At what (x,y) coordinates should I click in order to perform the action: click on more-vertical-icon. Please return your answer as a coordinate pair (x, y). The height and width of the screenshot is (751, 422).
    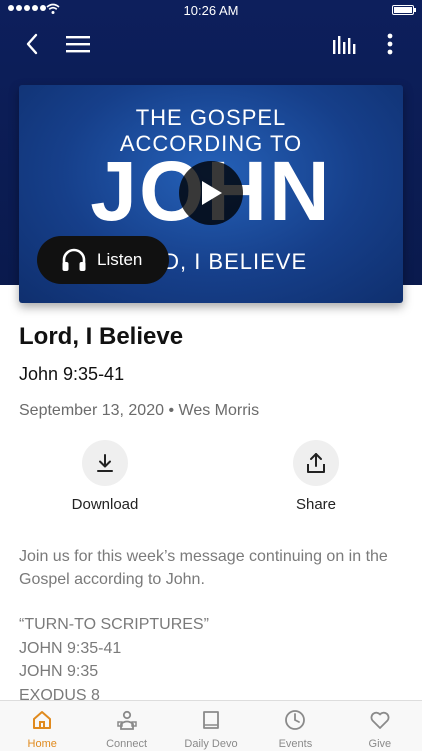
    Looking at the image, I should click on (390, 44).